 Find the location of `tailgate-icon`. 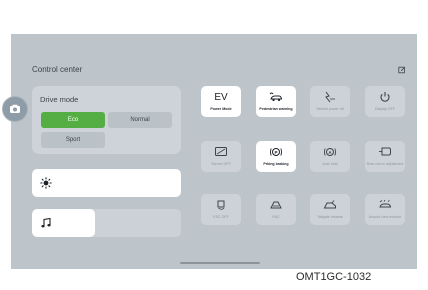

tailgate-icon is located at coordinates (329, 204).